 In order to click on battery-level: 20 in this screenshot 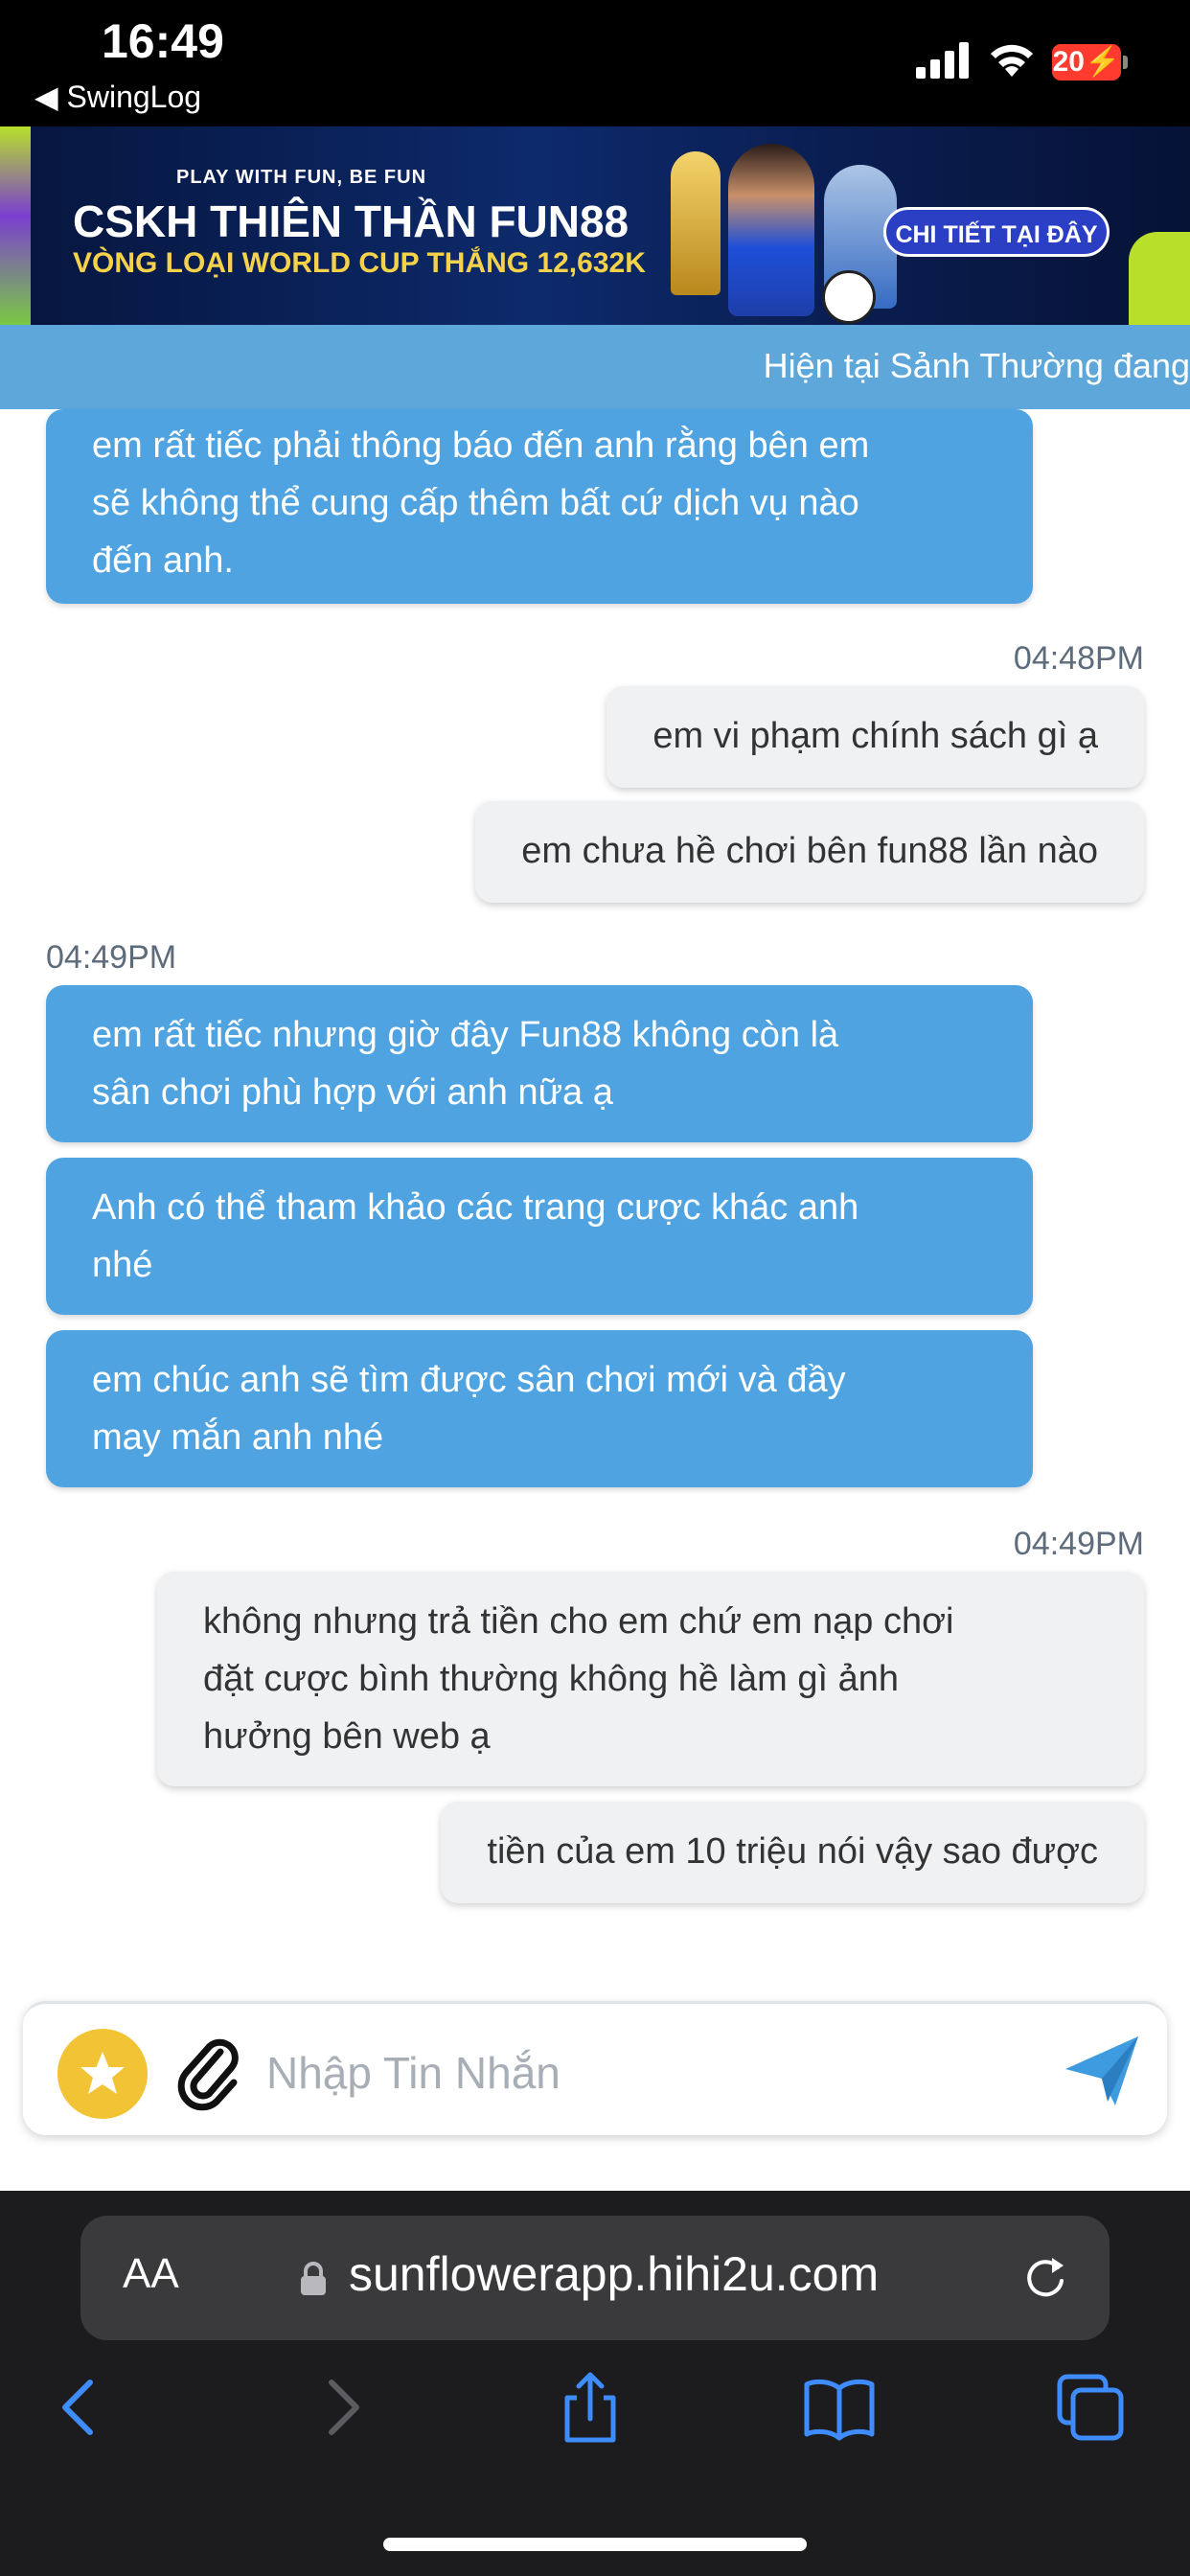, I will do `click(1069, 62)`.